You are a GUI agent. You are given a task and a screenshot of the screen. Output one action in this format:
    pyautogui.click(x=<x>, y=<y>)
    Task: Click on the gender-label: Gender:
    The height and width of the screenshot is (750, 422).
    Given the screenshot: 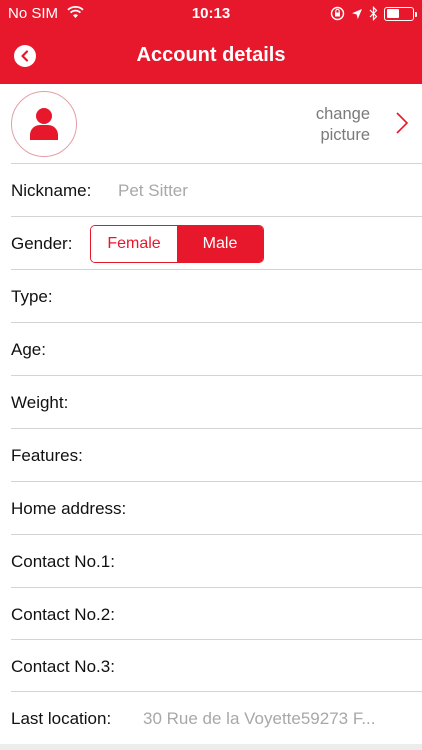 What is the action you would take?
    pyautogui.click(x=42, y=243)
    